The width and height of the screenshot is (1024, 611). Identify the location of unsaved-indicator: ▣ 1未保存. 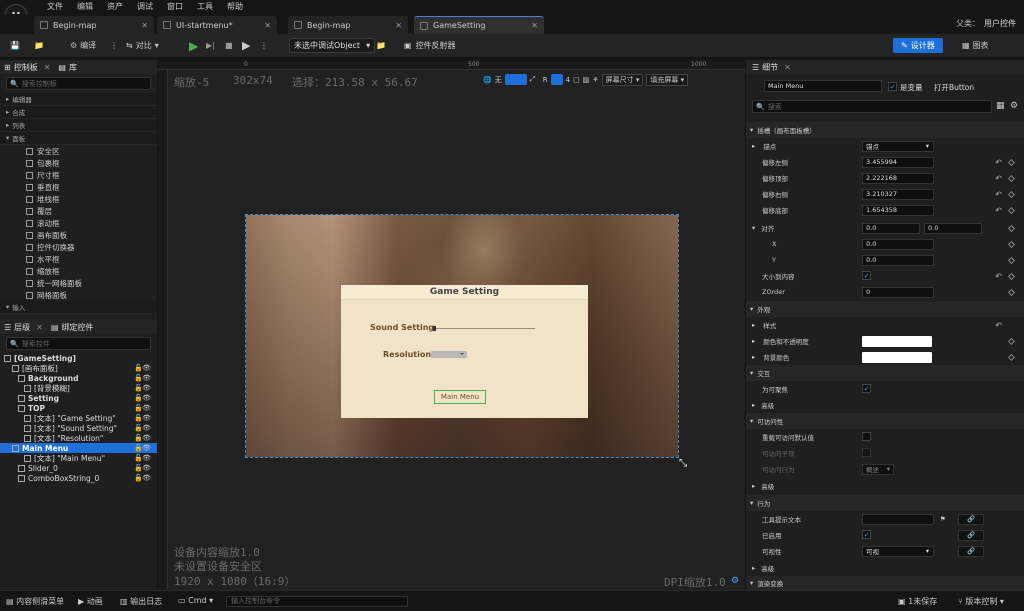
(917, 601).